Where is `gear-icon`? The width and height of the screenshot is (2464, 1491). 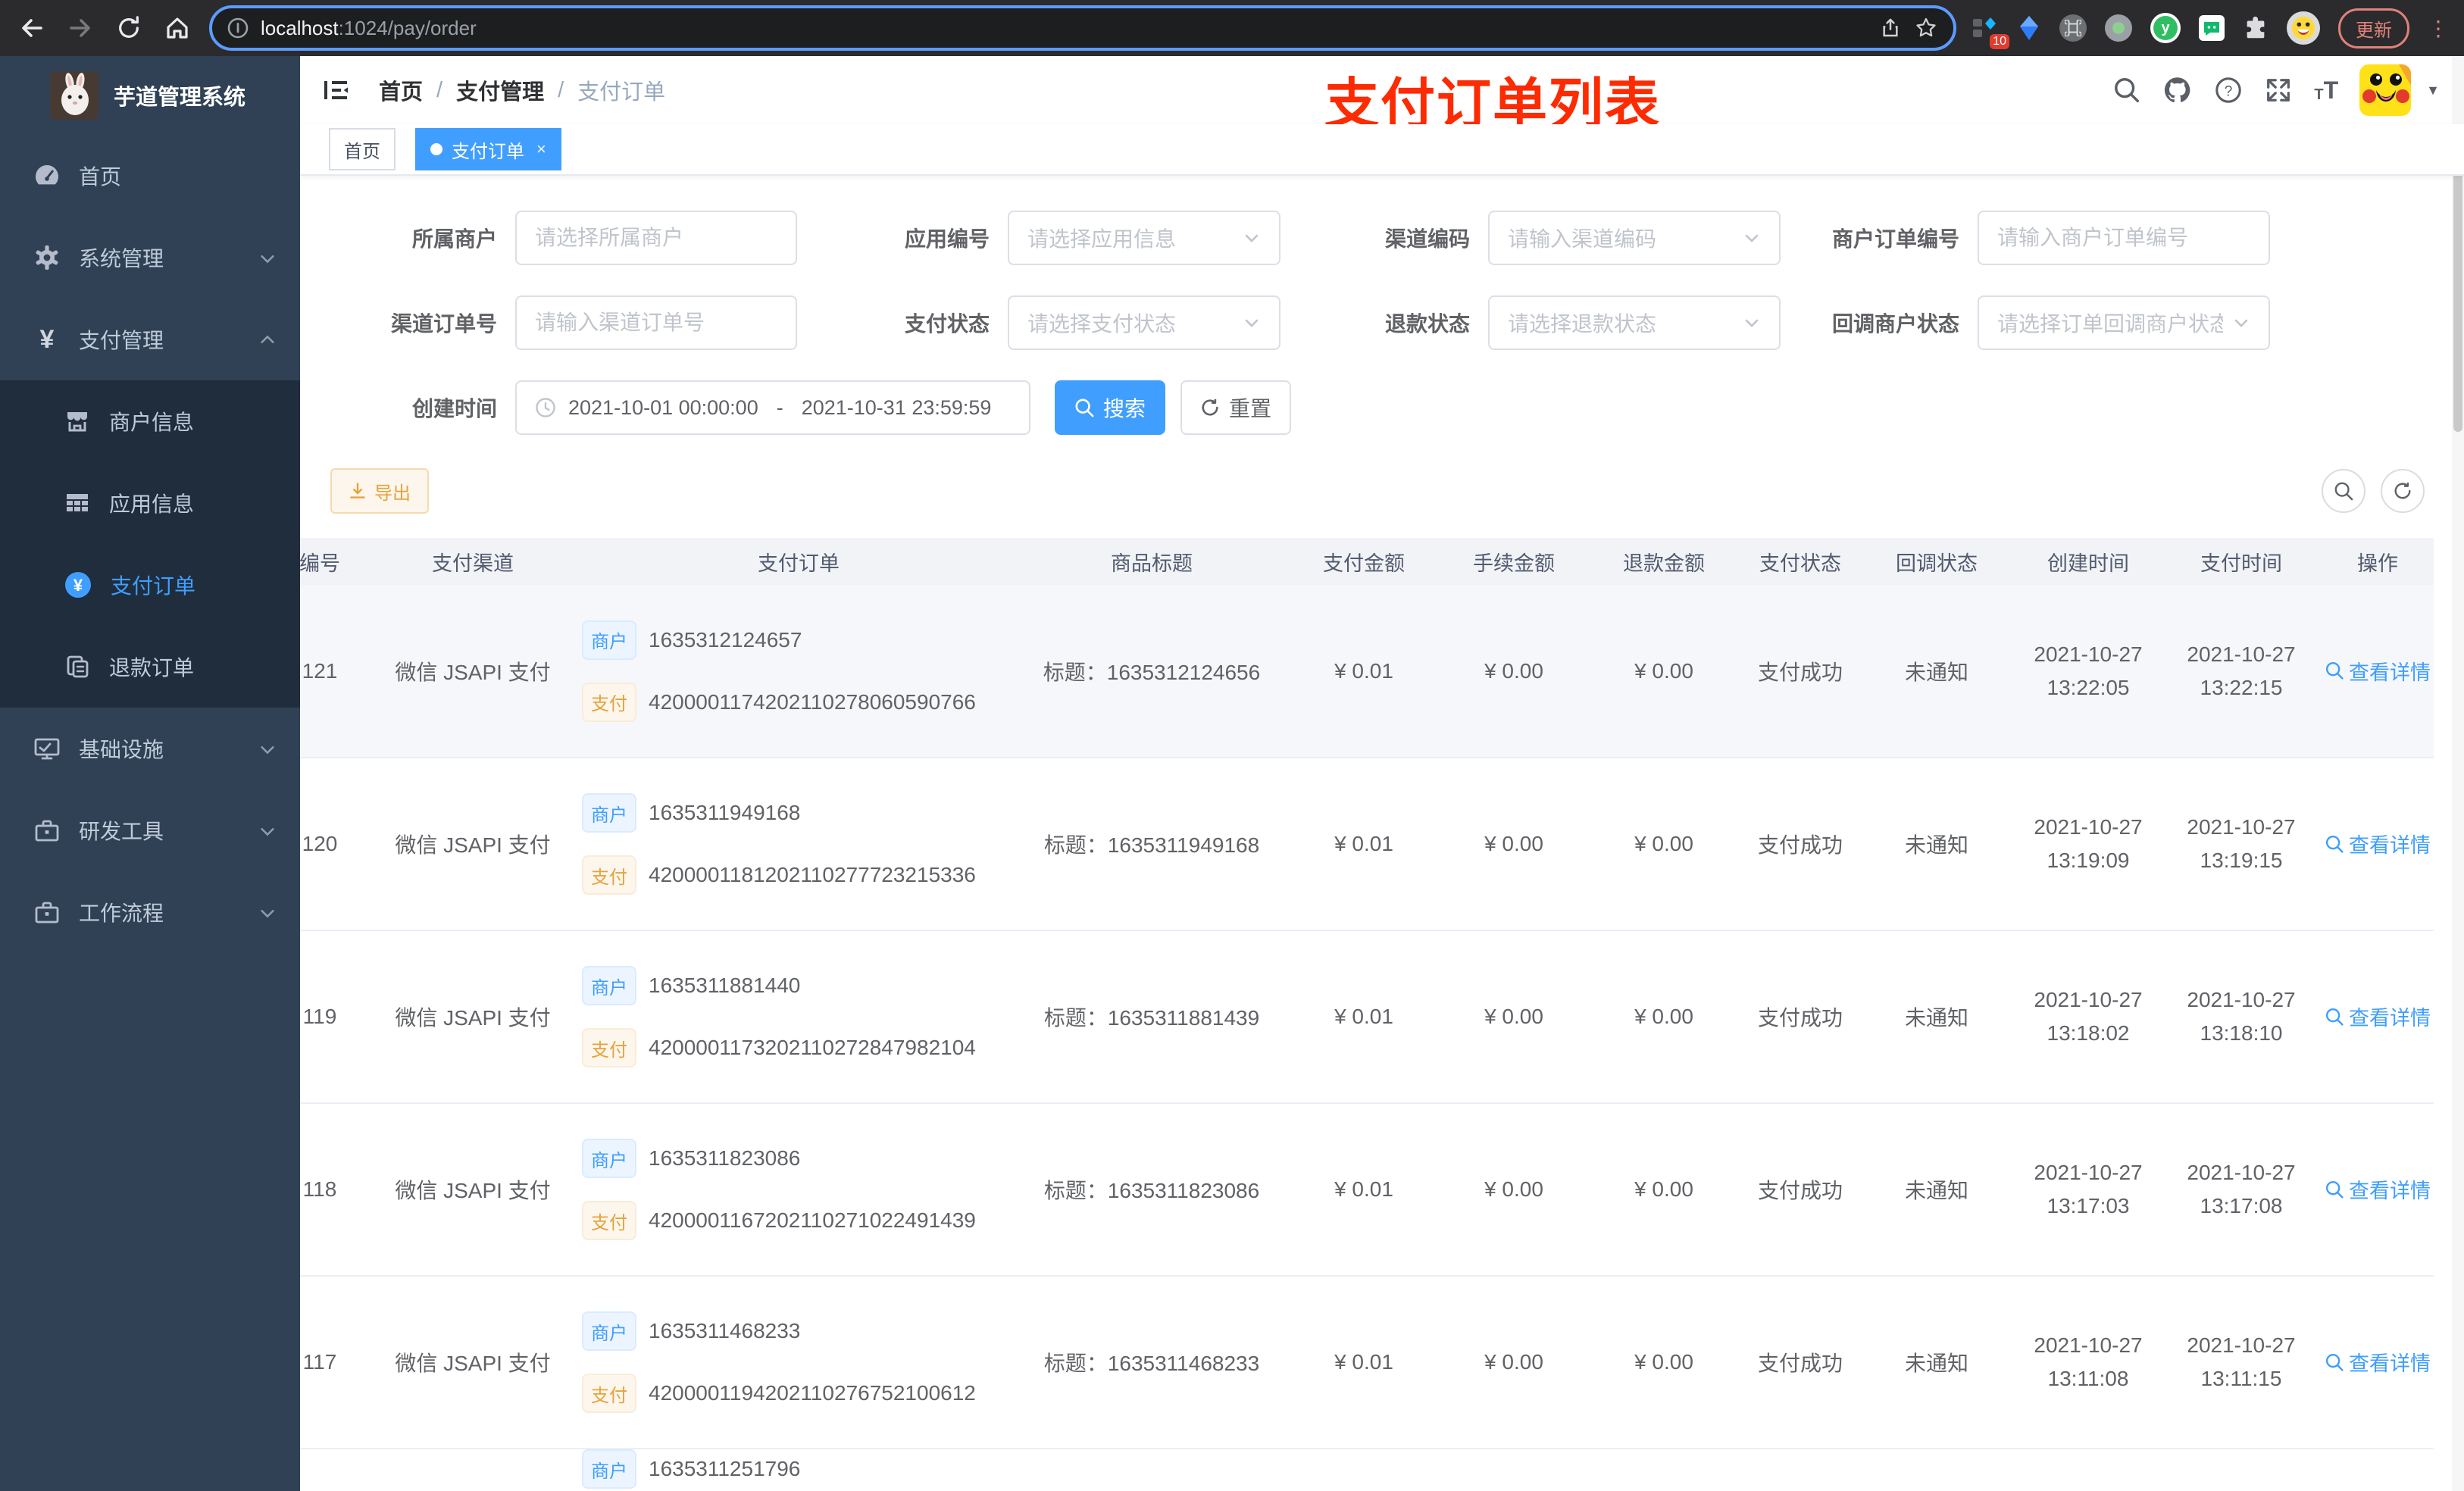
gear-icon is located at coordinates (47, 257).